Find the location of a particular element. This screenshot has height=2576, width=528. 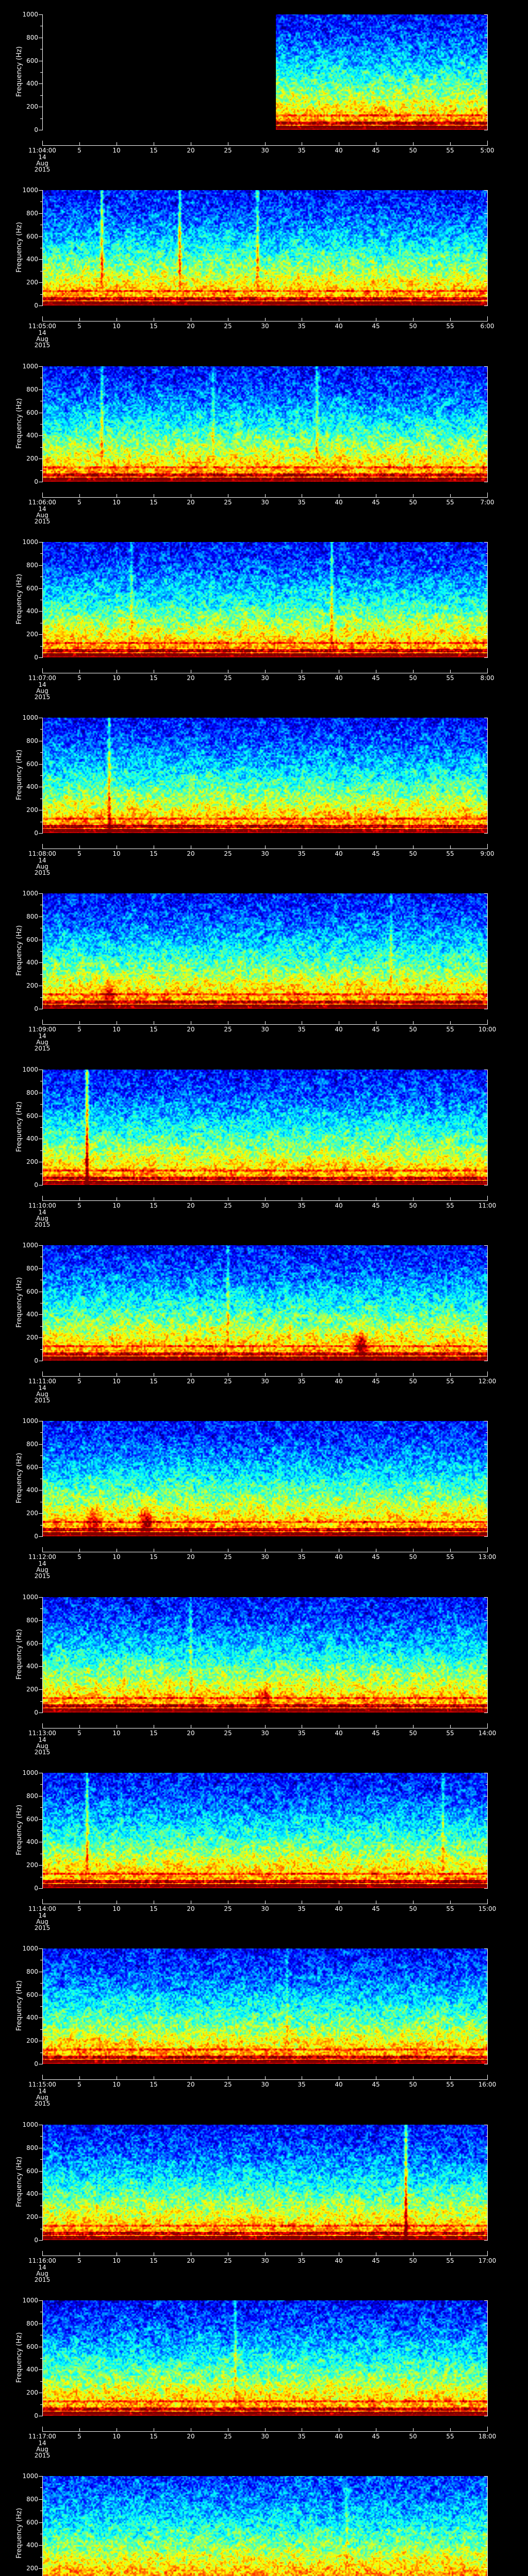

x-tick-label: 40 is located at coordinates (339, 326).